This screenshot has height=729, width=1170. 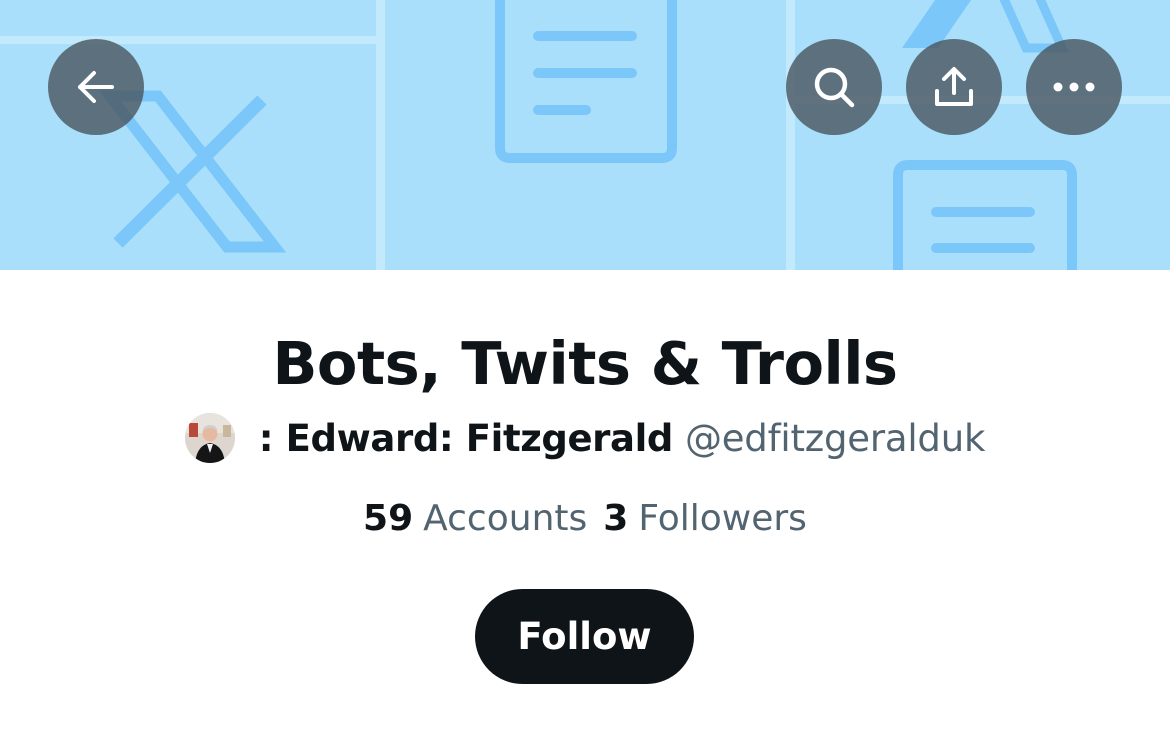 I want to click on followers-count: 3, so click(x=616, y=518).